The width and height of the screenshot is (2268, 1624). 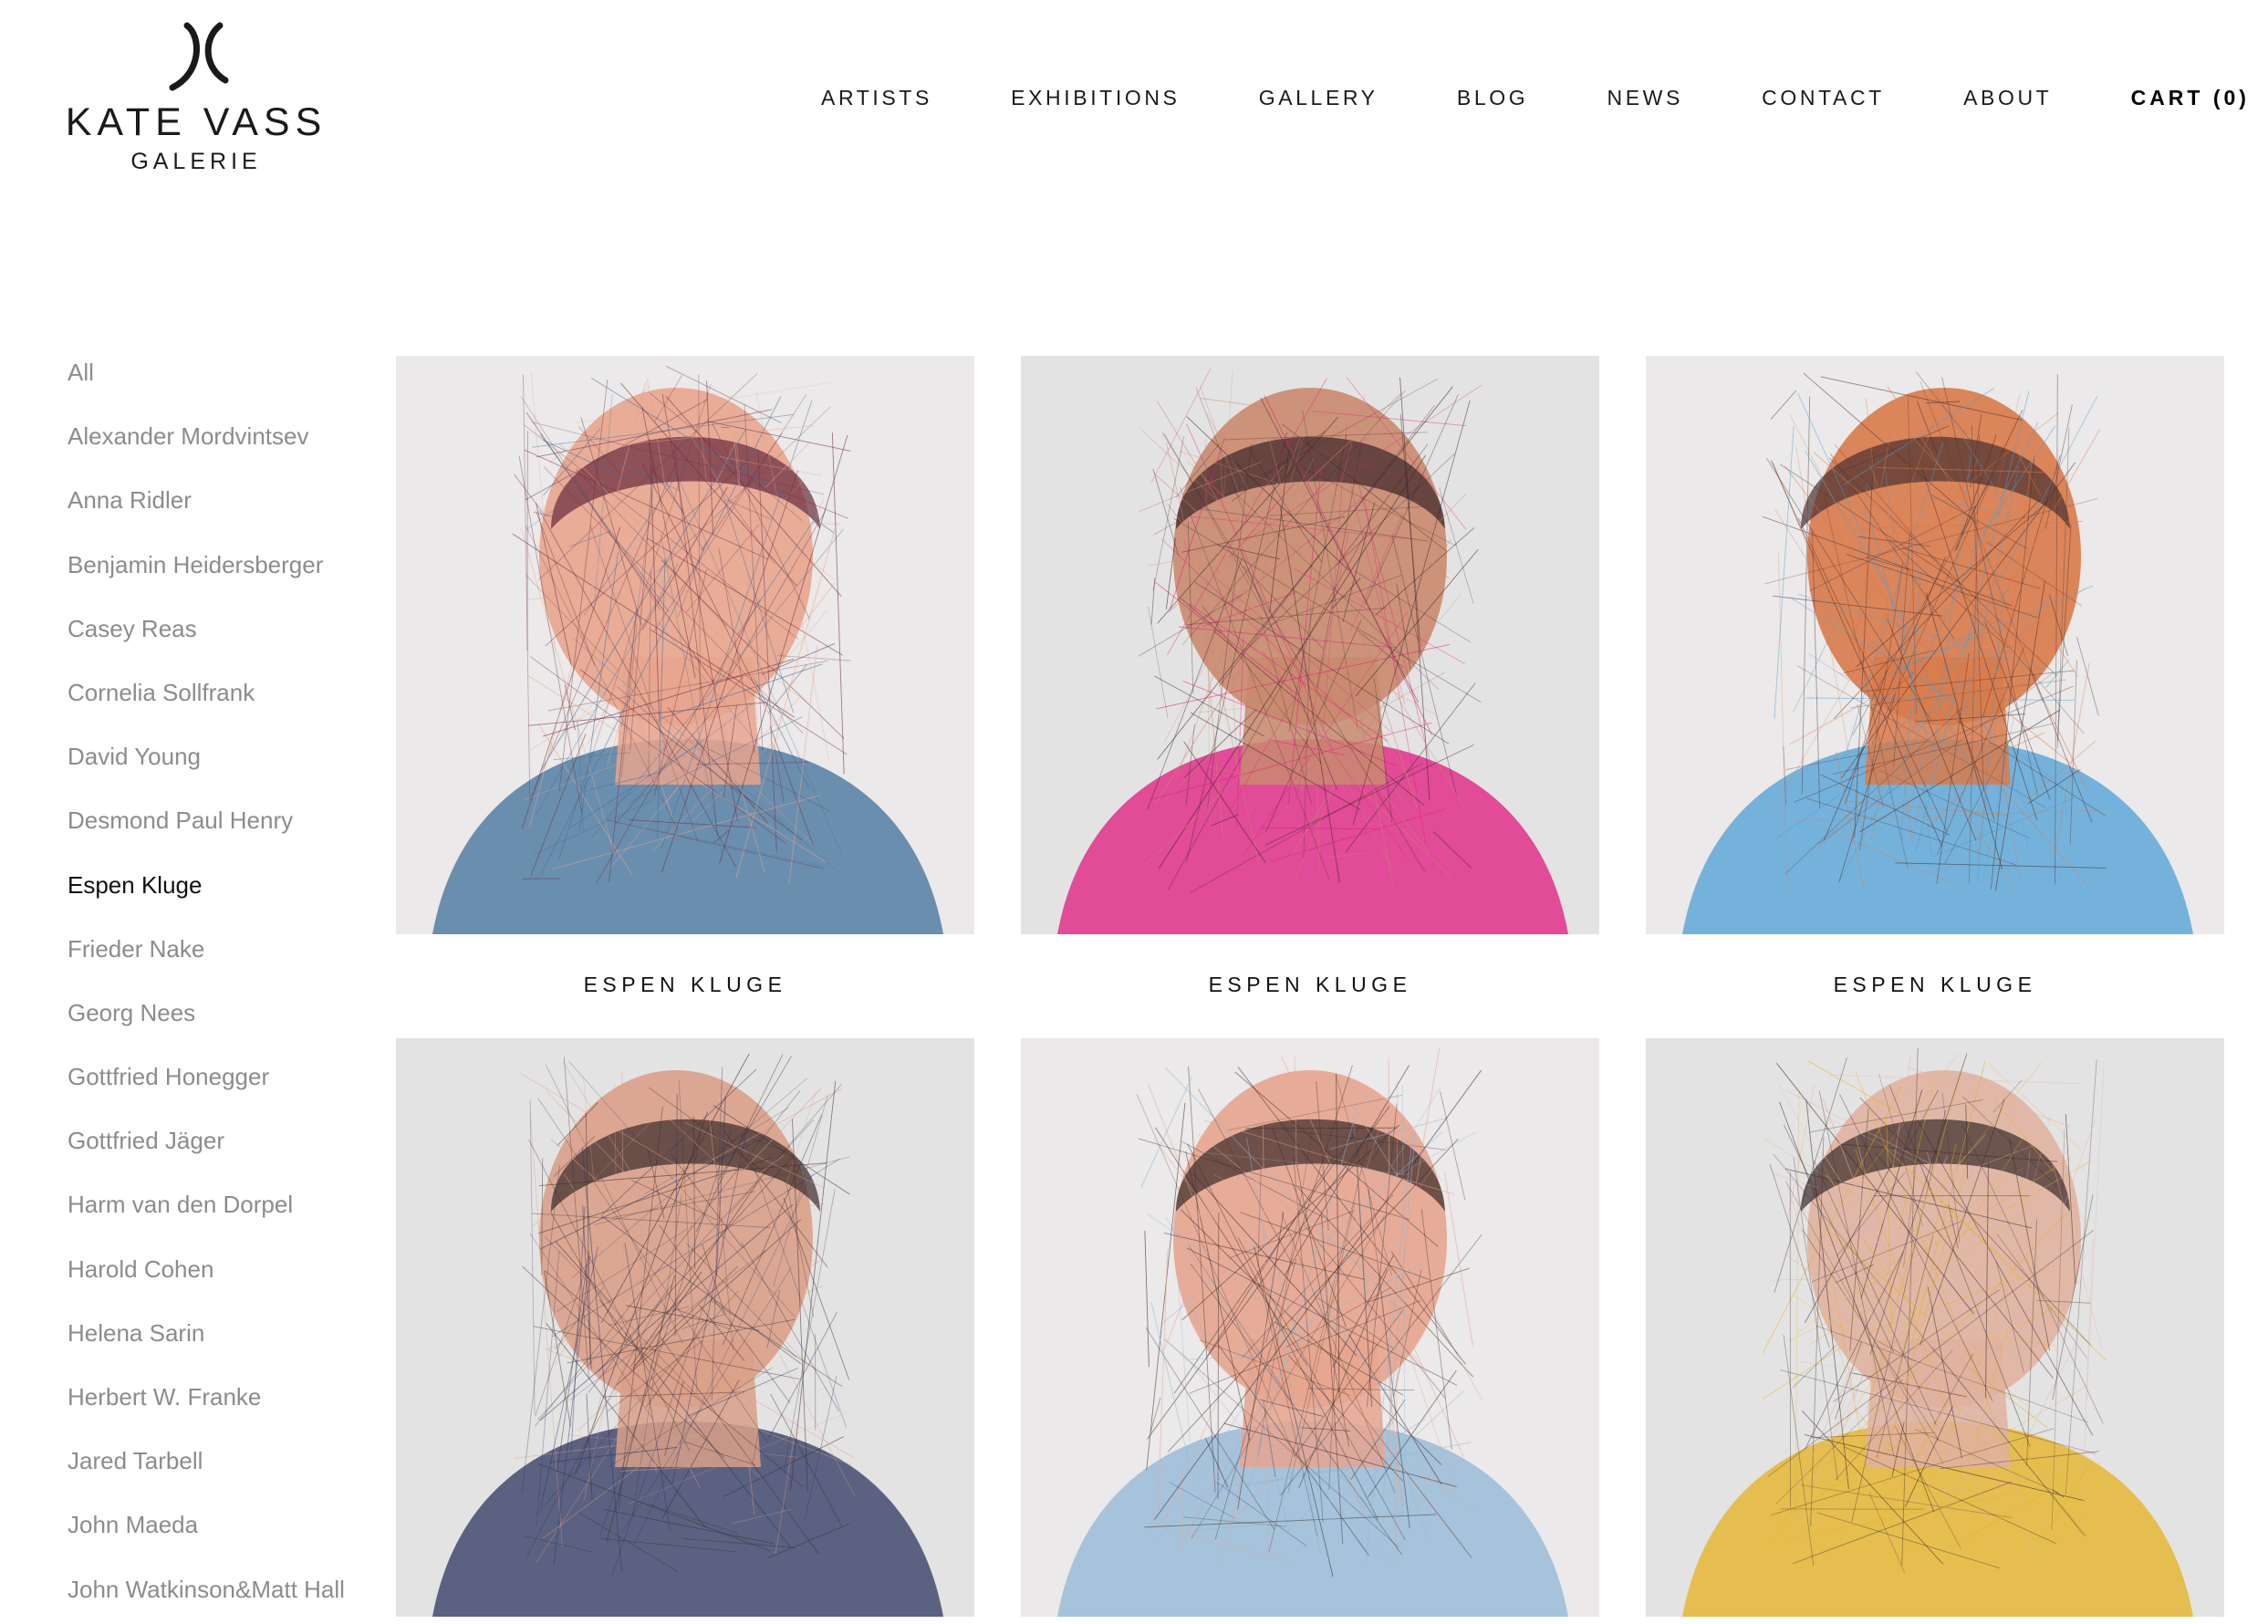 I want to click on brand-sub: GALERIE, so click(x=196, y=161).